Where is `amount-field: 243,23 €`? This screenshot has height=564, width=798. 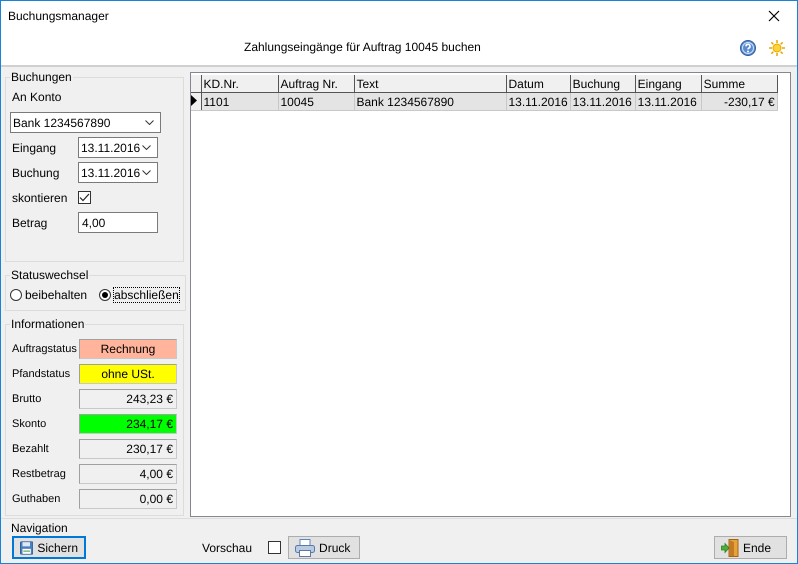
amount-field: 243,23 € is located at coordinates (128, 399).